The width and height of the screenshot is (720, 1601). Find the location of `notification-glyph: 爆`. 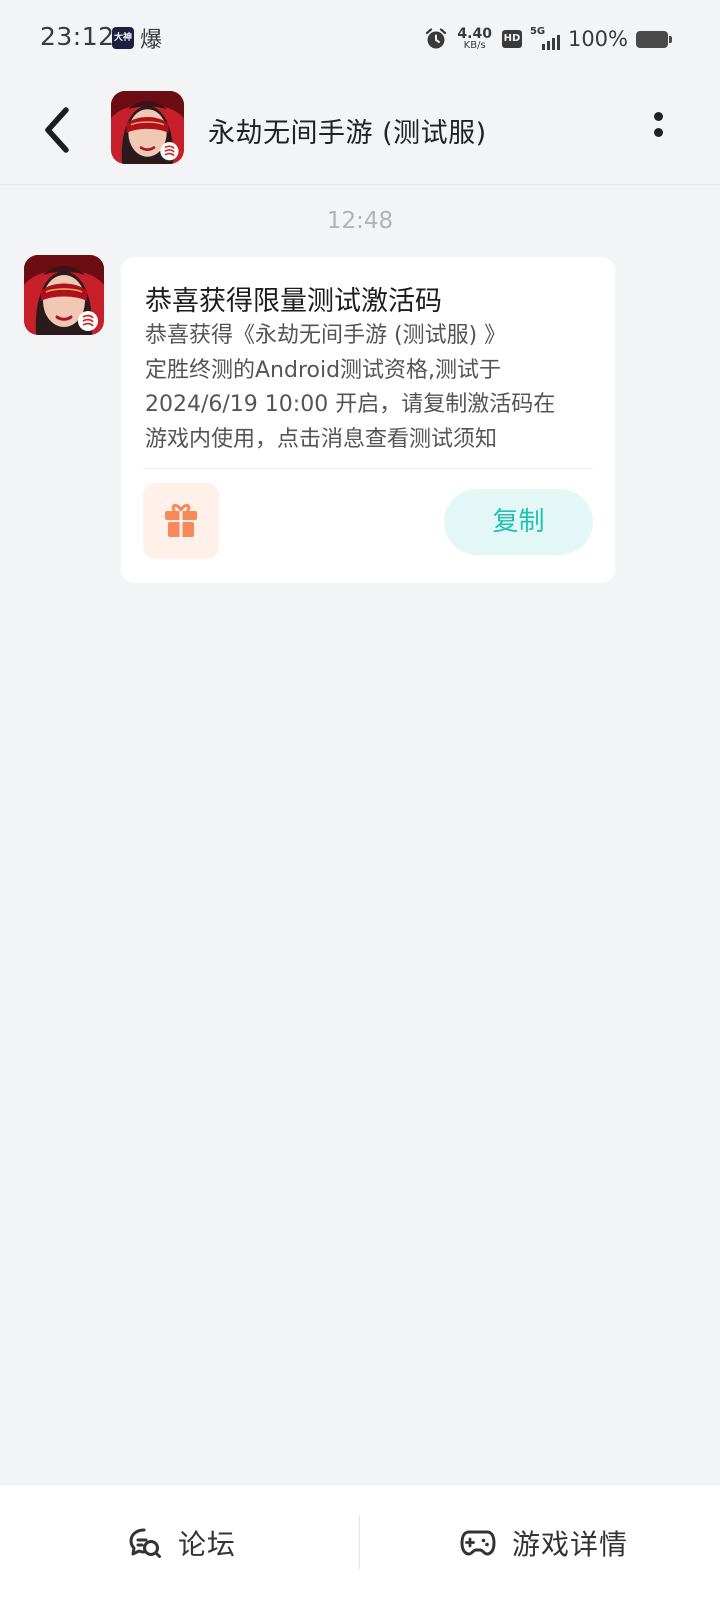

notification-glyph: 爆 is located at coordinates (151, 40).